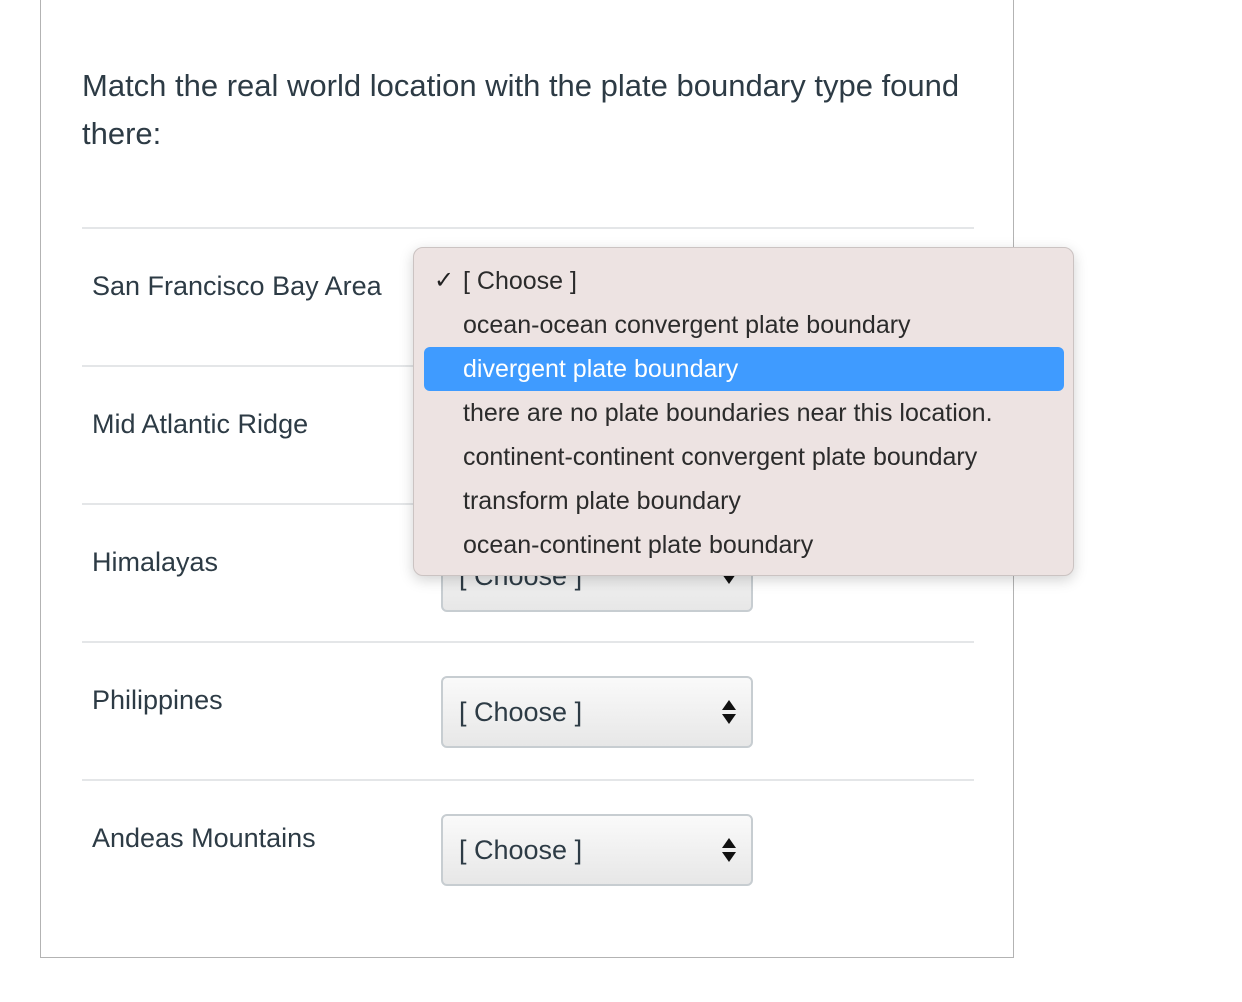  What do you see at coordinates (744, 281) in the screenshot?
I see `option-choose: ✓ [ Choose ]` at bounding box center [744, 281].